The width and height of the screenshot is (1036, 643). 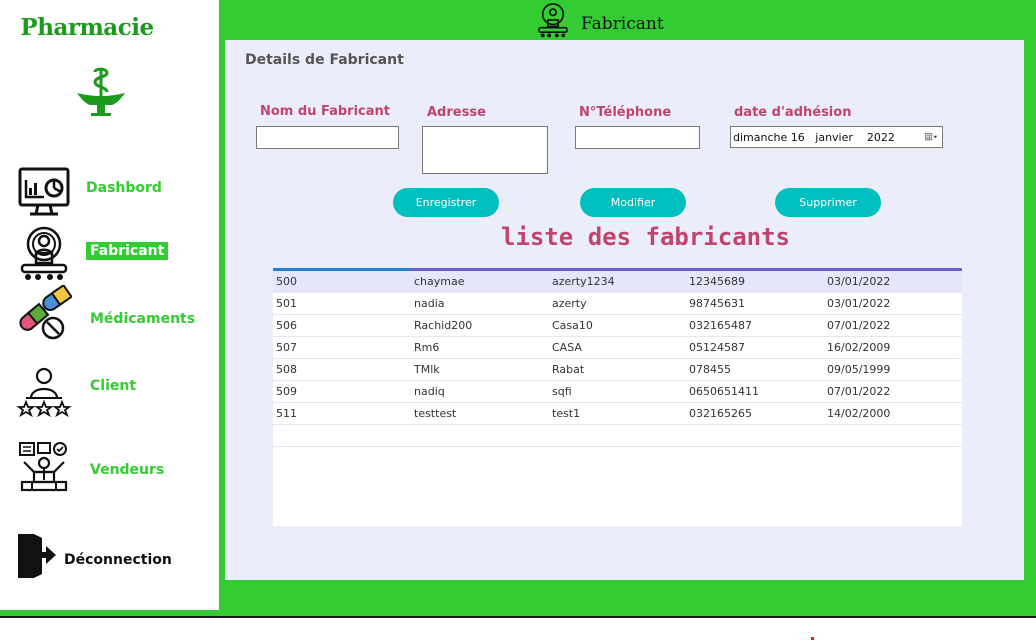 I want to click on table-row: 501 nadia azerty 98745631 03/01/2022, so click(x=617, y=304).